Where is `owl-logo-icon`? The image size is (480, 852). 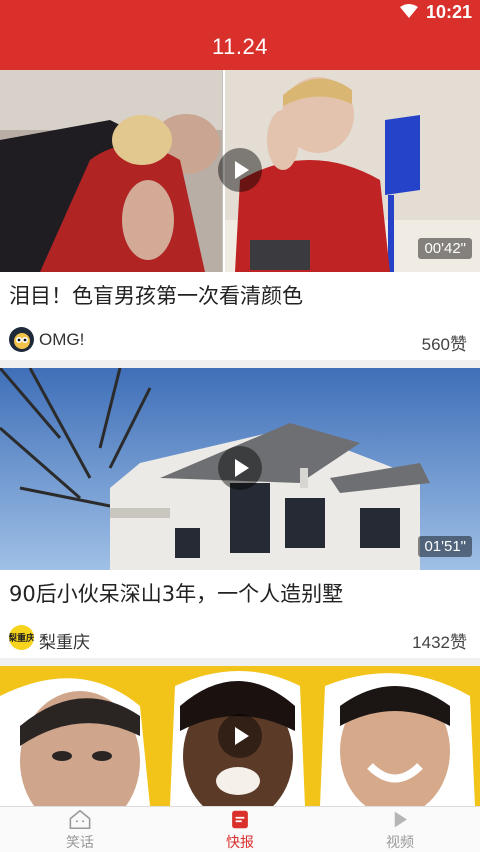 owl-logo-icon is located at coordinates (21, 340).